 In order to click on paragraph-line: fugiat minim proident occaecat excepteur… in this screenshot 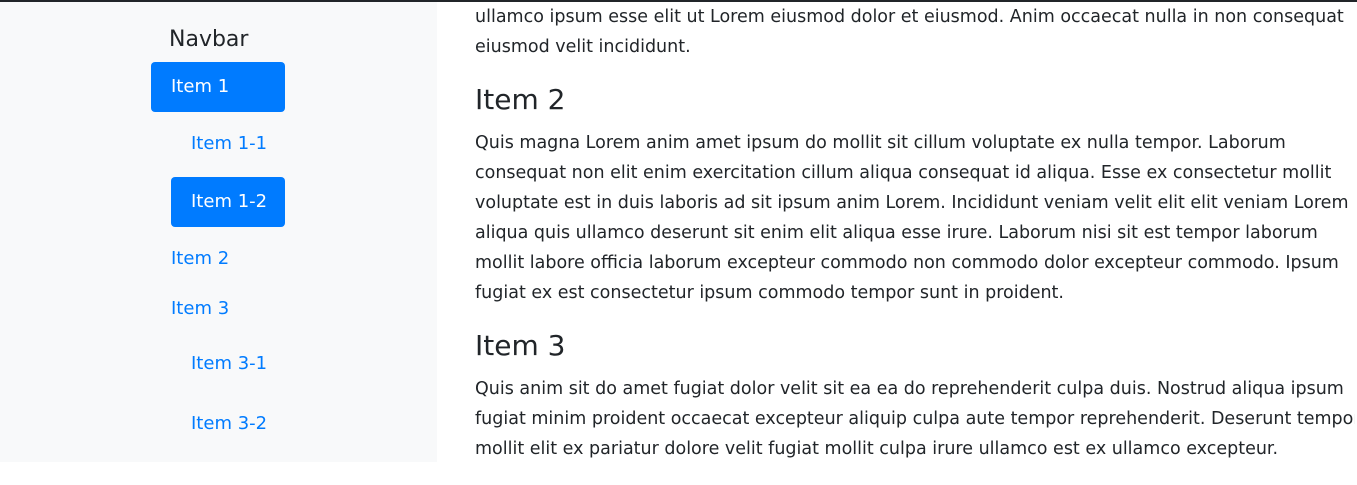, I will do `click(915, 419)`.